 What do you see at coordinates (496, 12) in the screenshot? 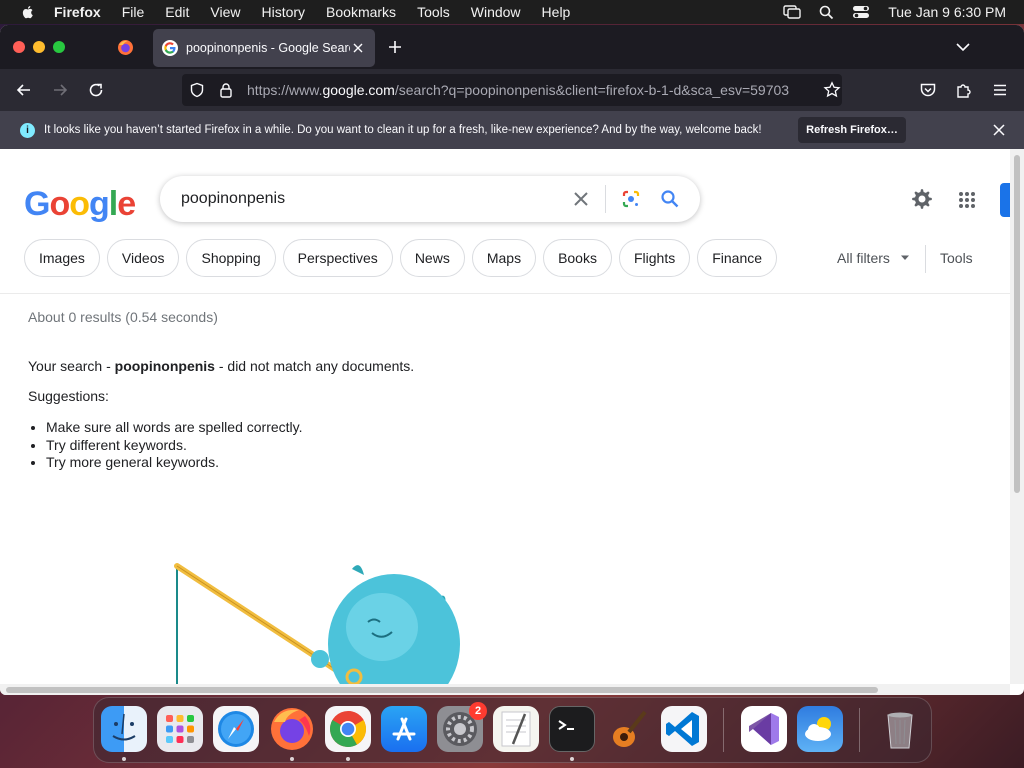
I see `menu-window: Window` at bounding box center [496, 12].